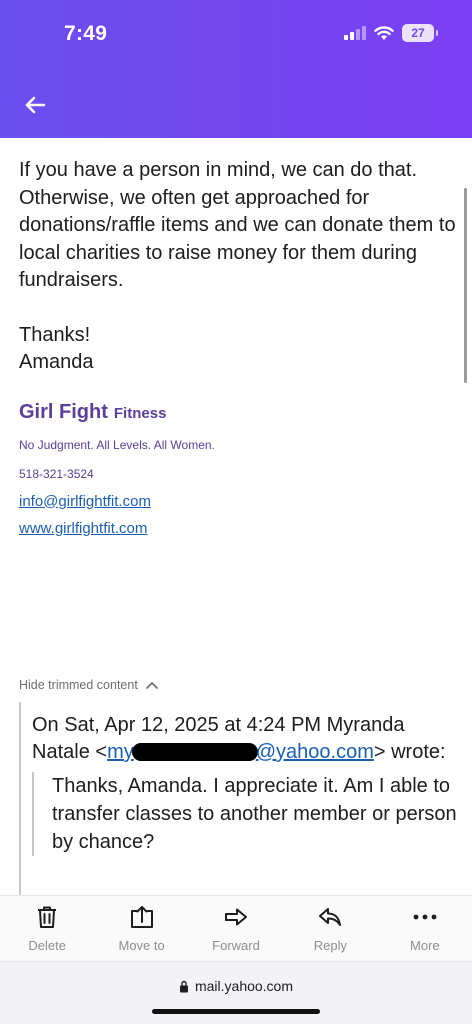 Image resolution: width=472 pixels, height=1024 pixels. Describe the element at coordinates (120, 752) in the screenshot. I see `email-visible-start: my` at that location.